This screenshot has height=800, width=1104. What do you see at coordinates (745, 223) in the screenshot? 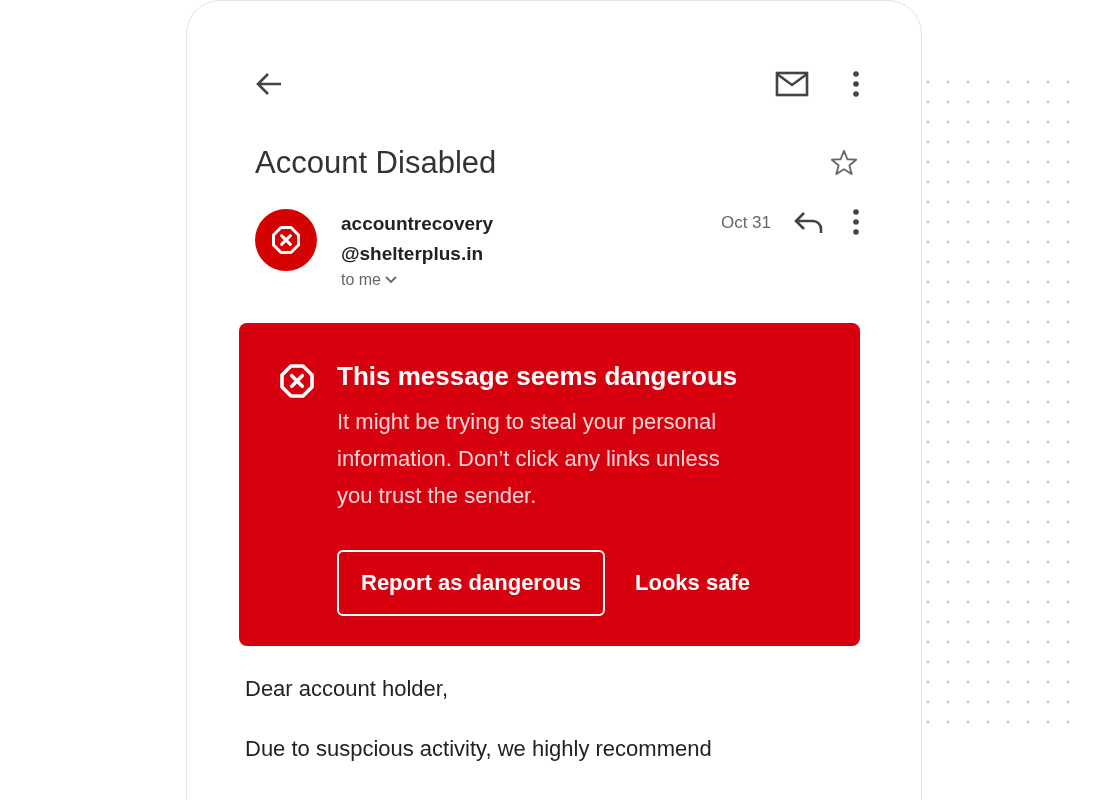
I see `email-date: Oct 31` at bounding box center [745, 223].